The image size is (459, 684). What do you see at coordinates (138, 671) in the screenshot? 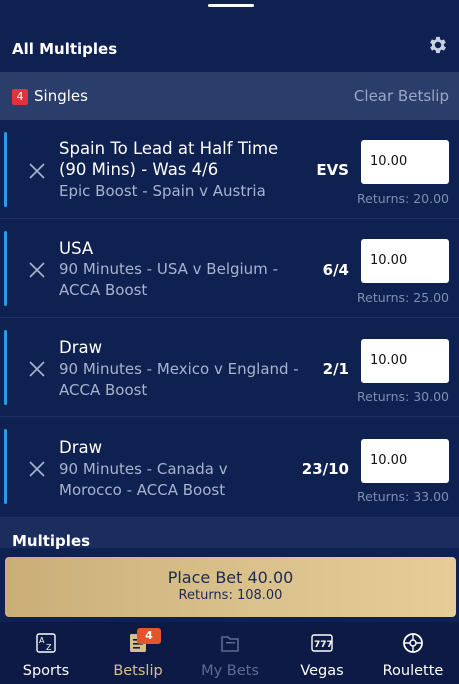
I see `tab-label: Betslip` at bounding box center [138, 671].